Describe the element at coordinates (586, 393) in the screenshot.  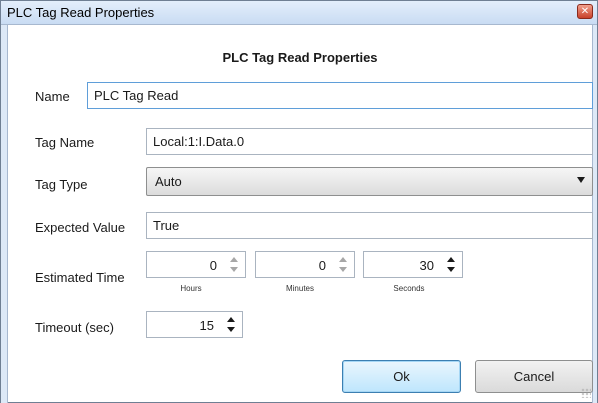
I see `resize-grip-icon` at that location.